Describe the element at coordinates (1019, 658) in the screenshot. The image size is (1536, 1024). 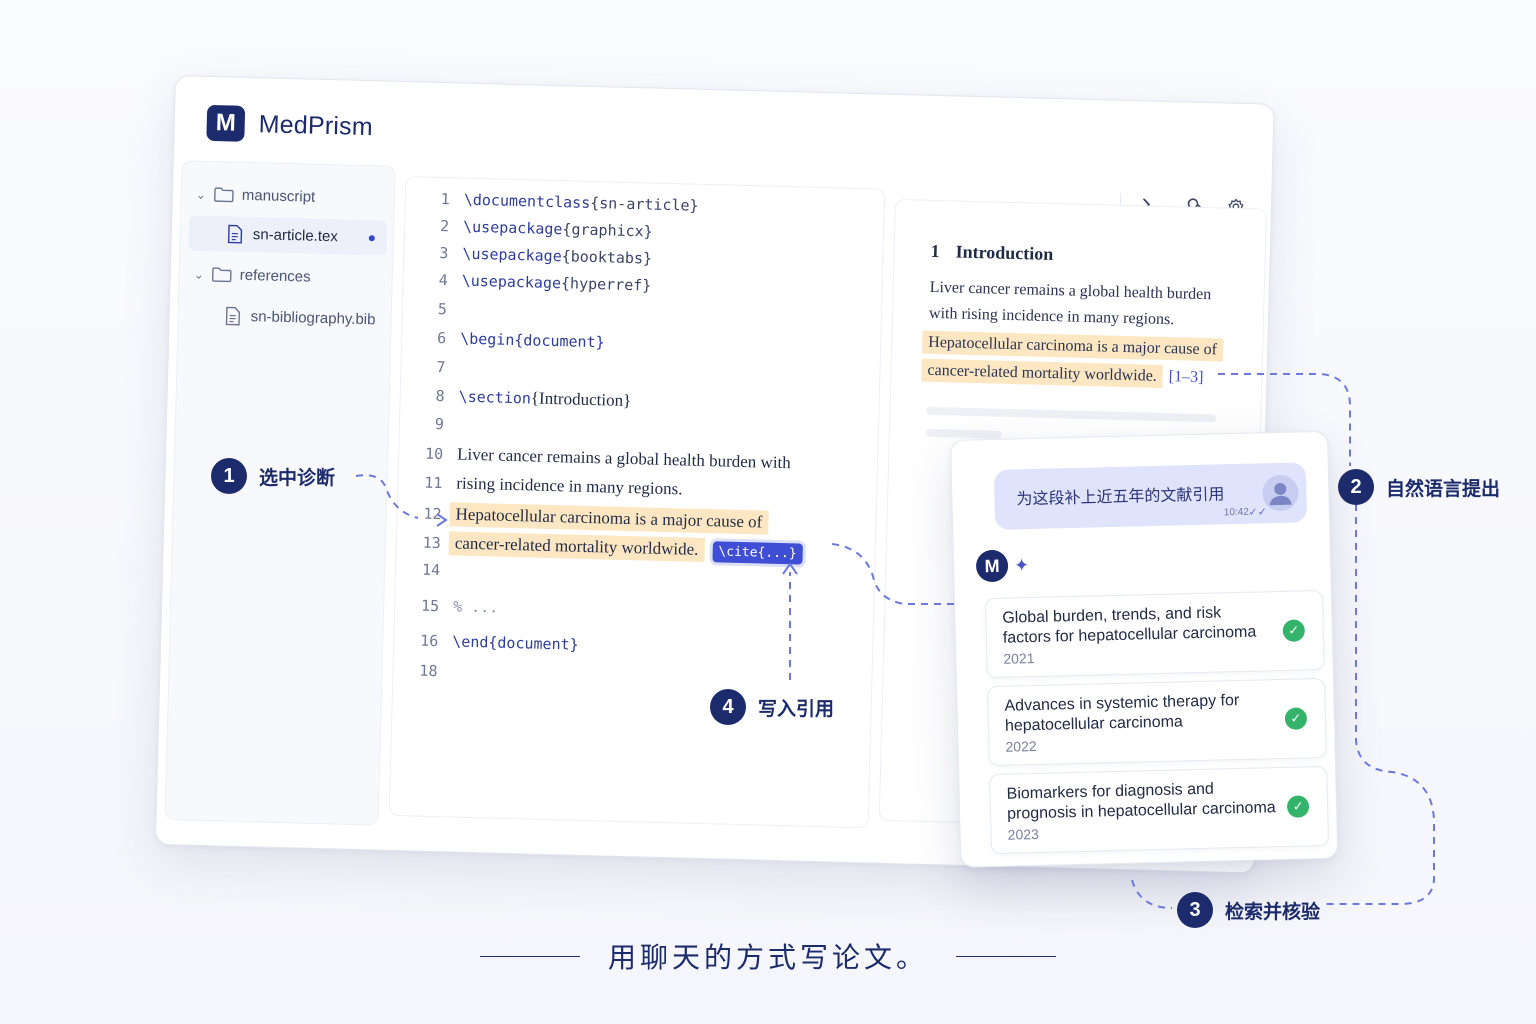
I see `reference-year: 2021` at that location.